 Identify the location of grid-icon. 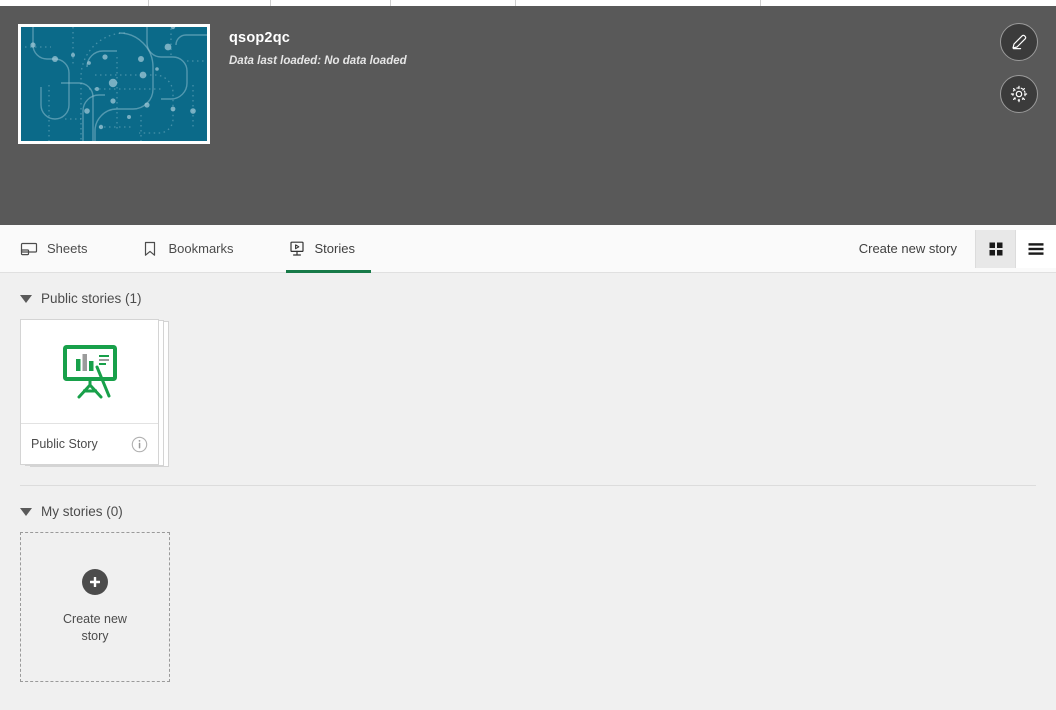
(995, 248).